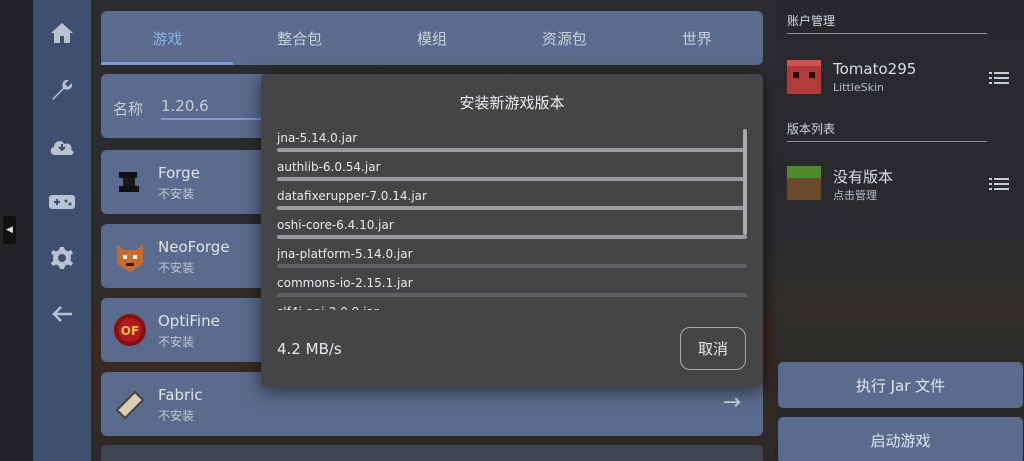 This screenshot has width=1024, height=461. What do you see at coordinates (328, 307) in the screenshot?
I see `file-name: slf4j-api-2.0.9.jar` at bounding box center [328, 307].